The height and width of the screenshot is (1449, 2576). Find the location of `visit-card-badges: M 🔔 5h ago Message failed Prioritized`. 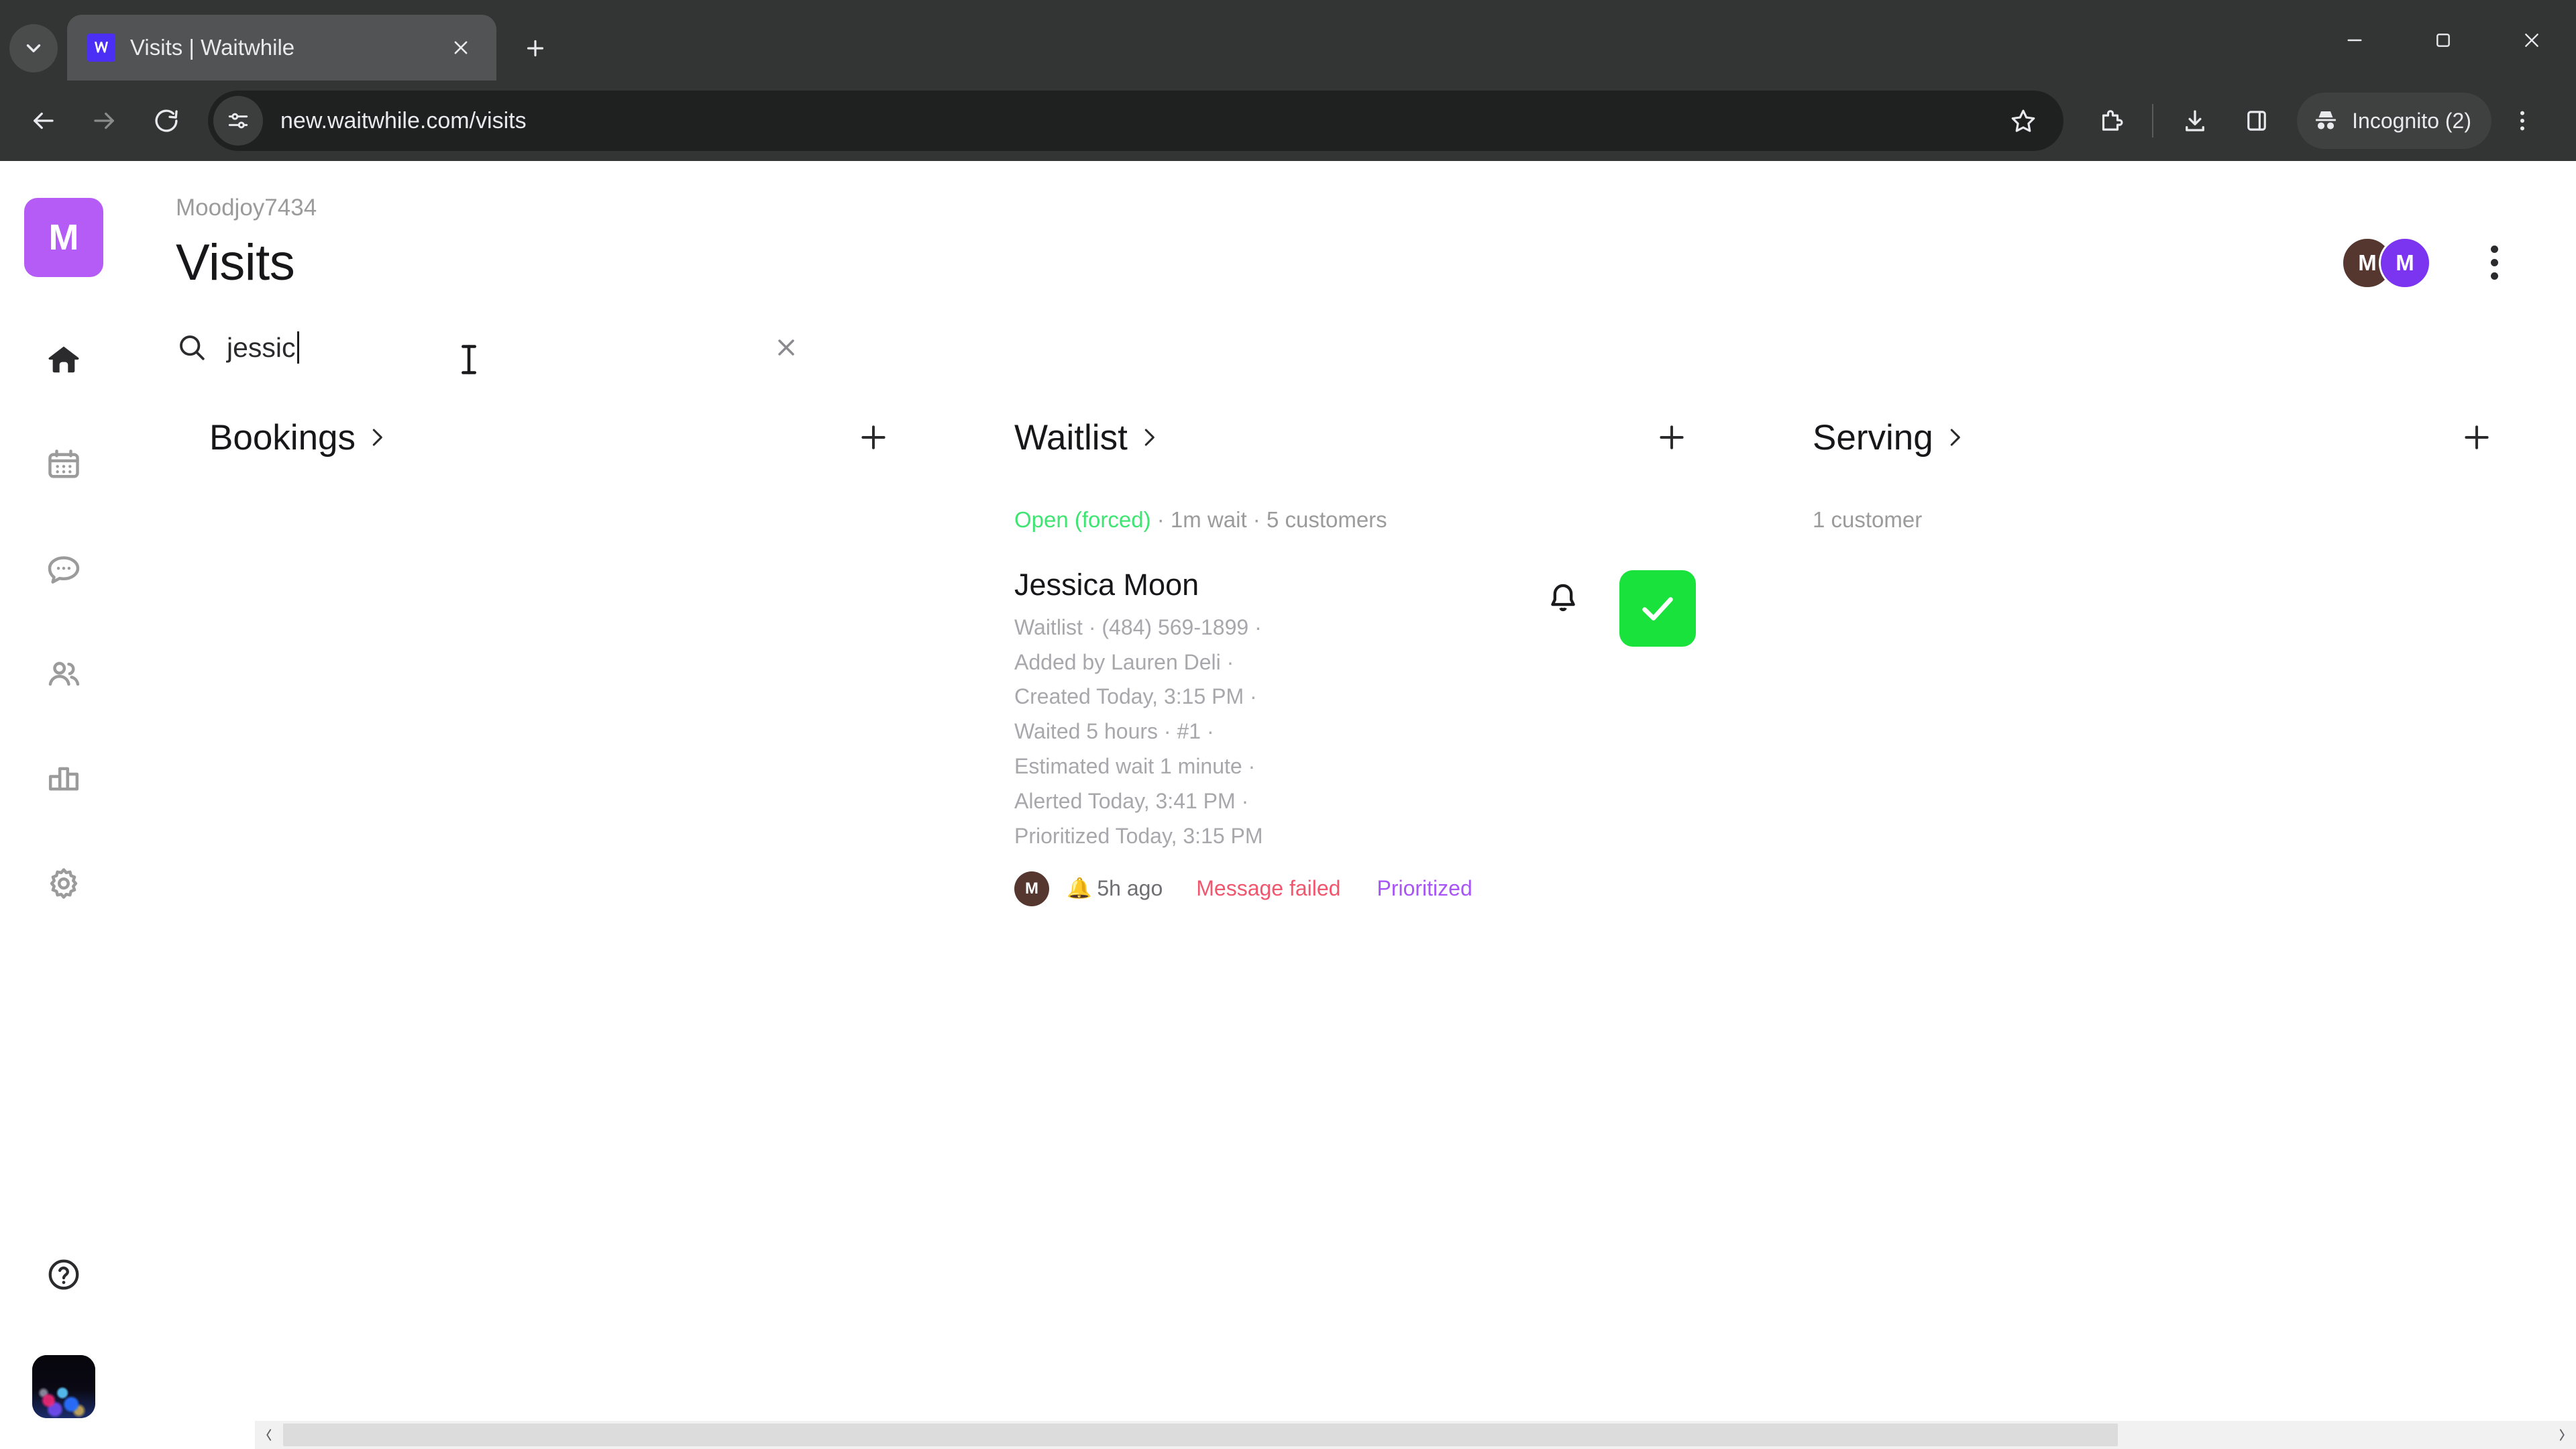

visit-card-badges: M 🔔 5h ago Message failed Prioritized is located at coordinates (1355, 888).